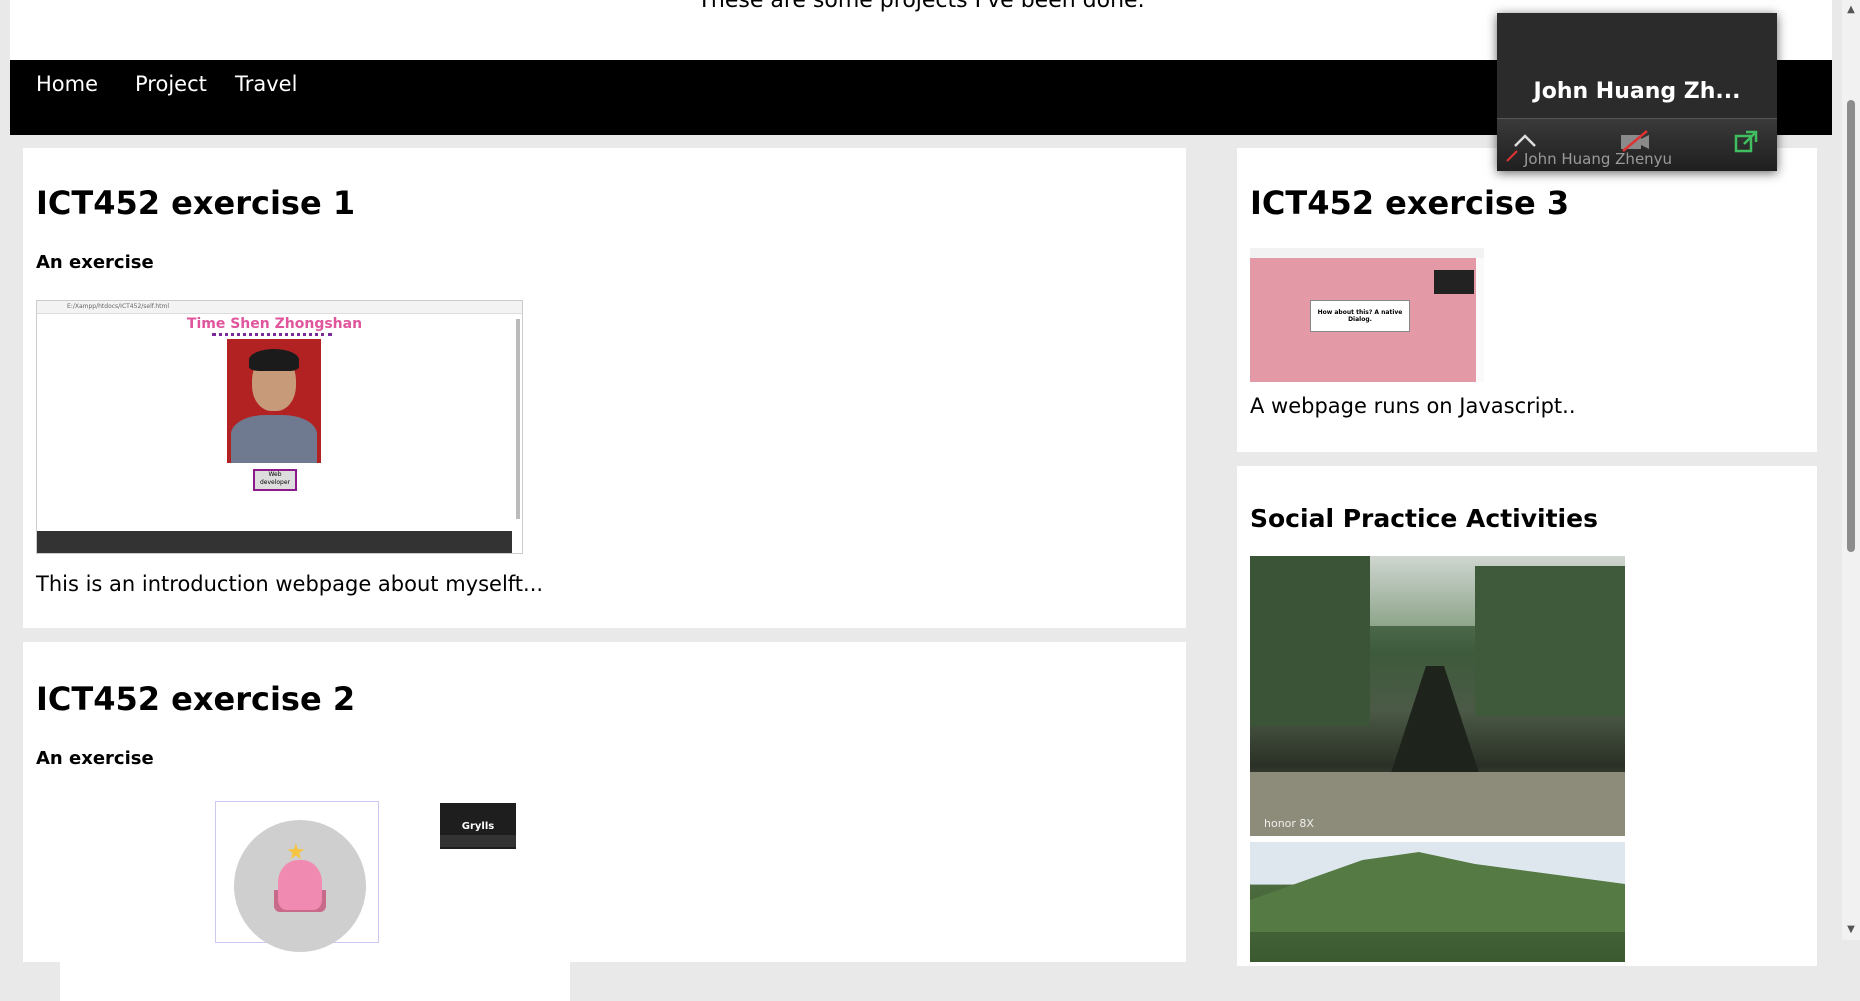  Describe the element at coordinates (478, 841) in the screenshot. I see `mini-zoom-bar` at that location.